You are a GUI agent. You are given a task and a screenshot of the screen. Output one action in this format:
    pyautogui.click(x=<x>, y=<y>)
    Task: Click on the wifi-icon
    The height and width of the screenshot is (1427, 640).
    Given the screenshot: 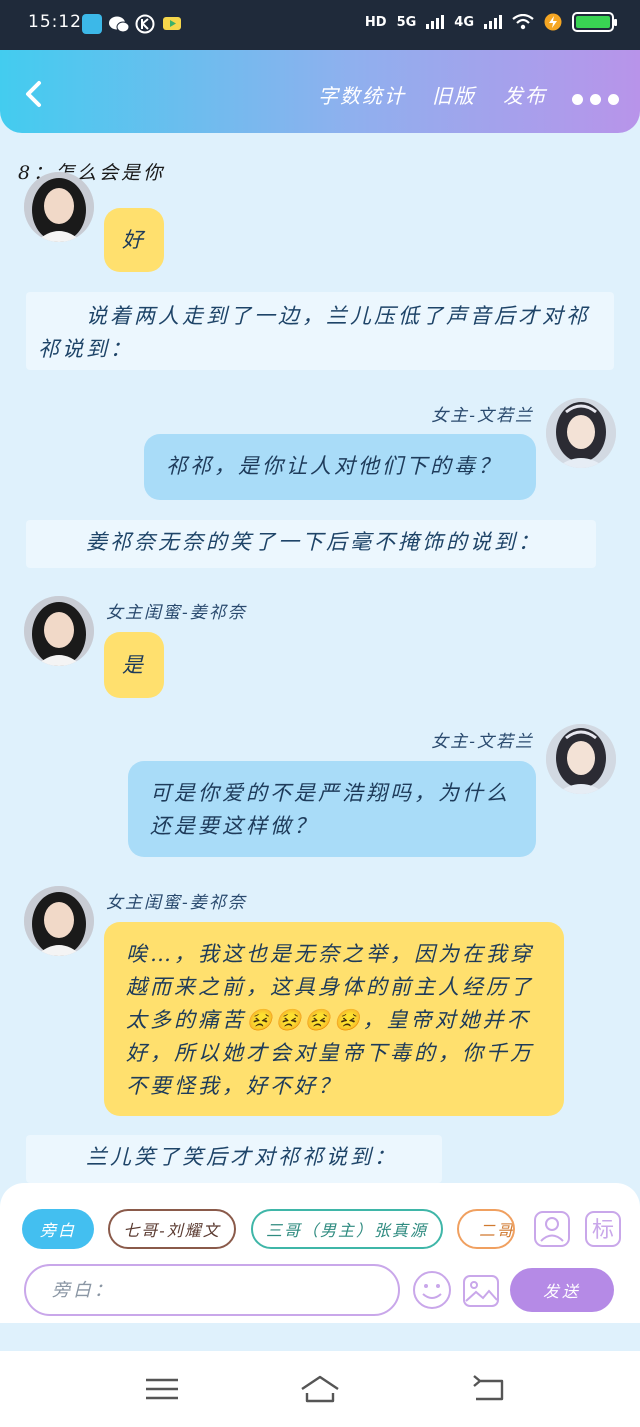 What is the action you would take?
    pyautogui.click(x=523, y=22)
    